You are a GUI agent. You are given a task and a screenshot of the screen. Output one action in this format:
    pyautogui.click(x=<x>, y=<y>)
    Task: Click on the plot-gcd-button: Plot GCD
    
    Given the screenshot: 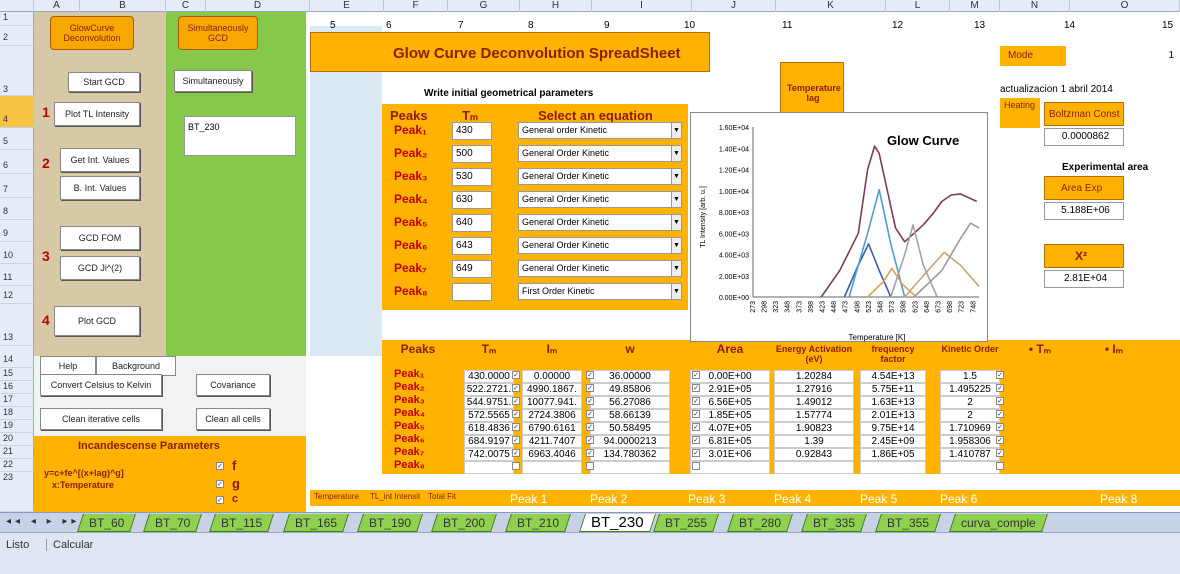 What is the action you would take?
    pyautogui.click(x=97, y=321)
    